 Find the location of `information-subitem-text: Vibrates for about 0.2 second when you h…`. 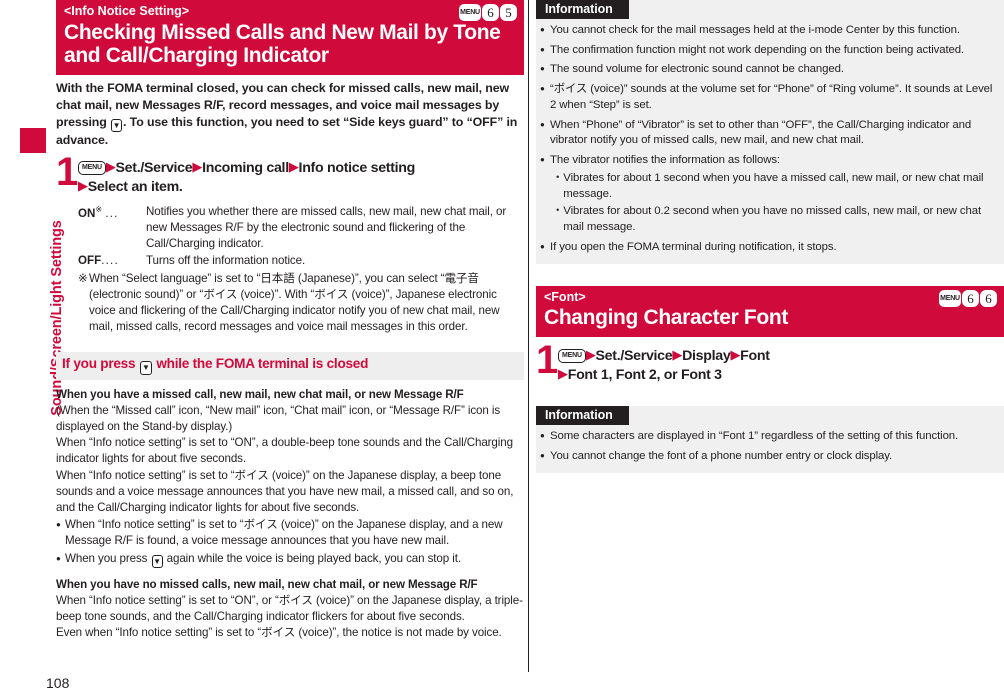

information-subitem-text: Vibrates for about 0.2 second when you h… is located at coordinates (772, 219).